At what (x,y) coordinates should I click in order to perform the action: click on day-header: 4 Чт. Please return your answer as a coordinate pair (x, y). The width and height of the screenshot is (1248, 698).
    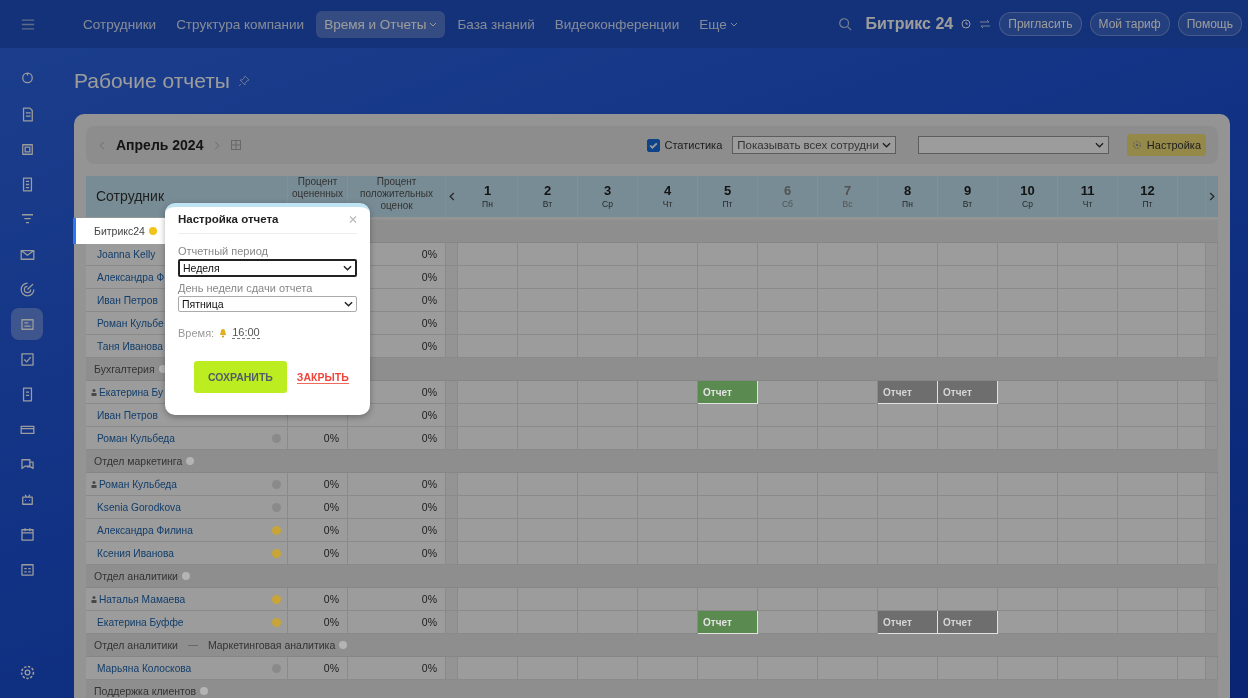
    Looking at the image, I should click on (668, 196).